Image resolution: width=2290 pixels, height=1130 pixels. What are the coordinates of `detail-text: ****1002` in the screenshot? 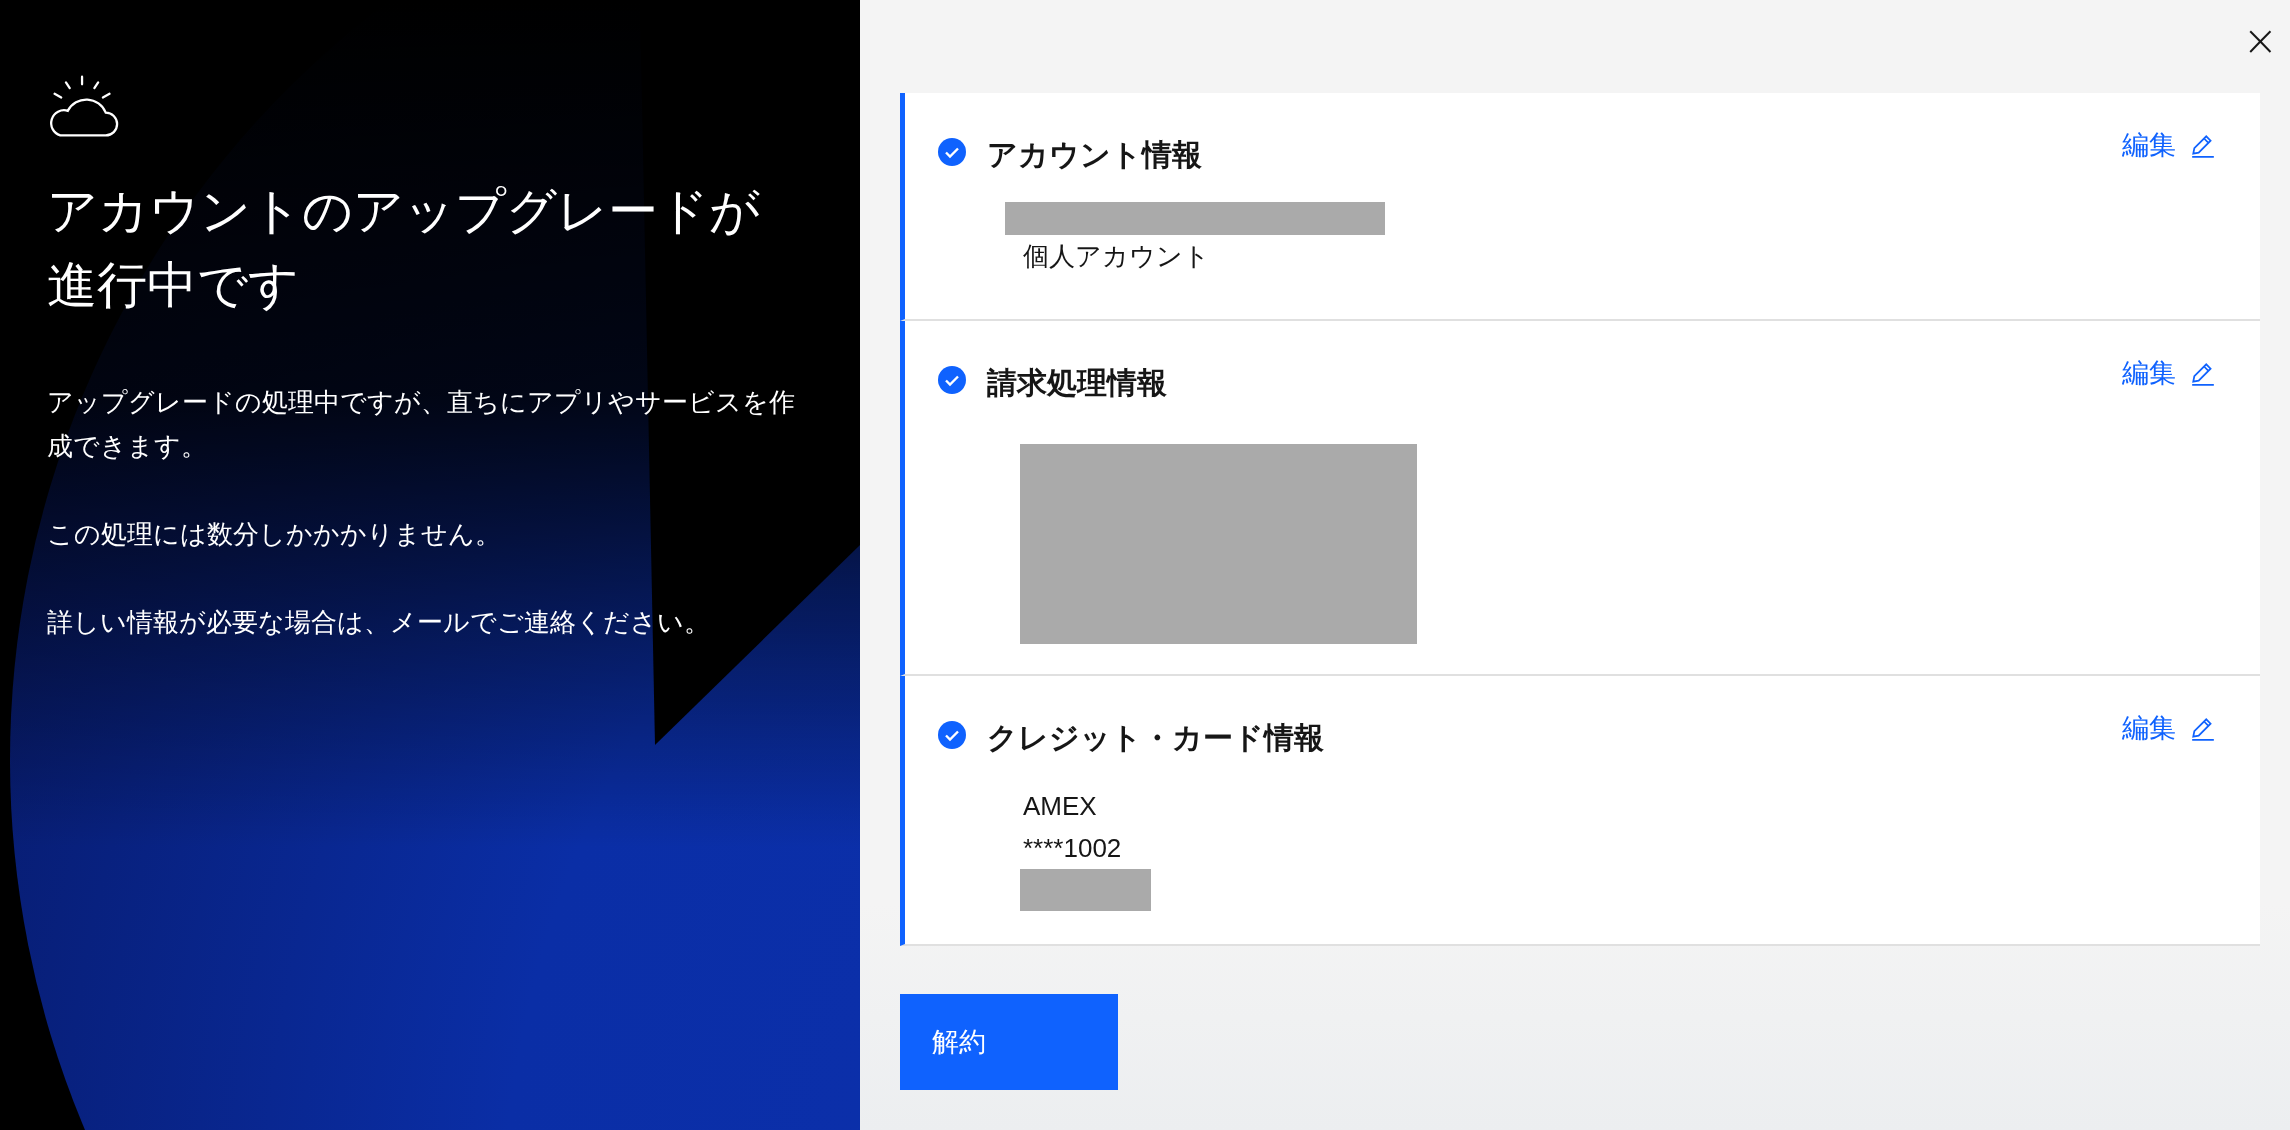 It's located at (1072, 848).